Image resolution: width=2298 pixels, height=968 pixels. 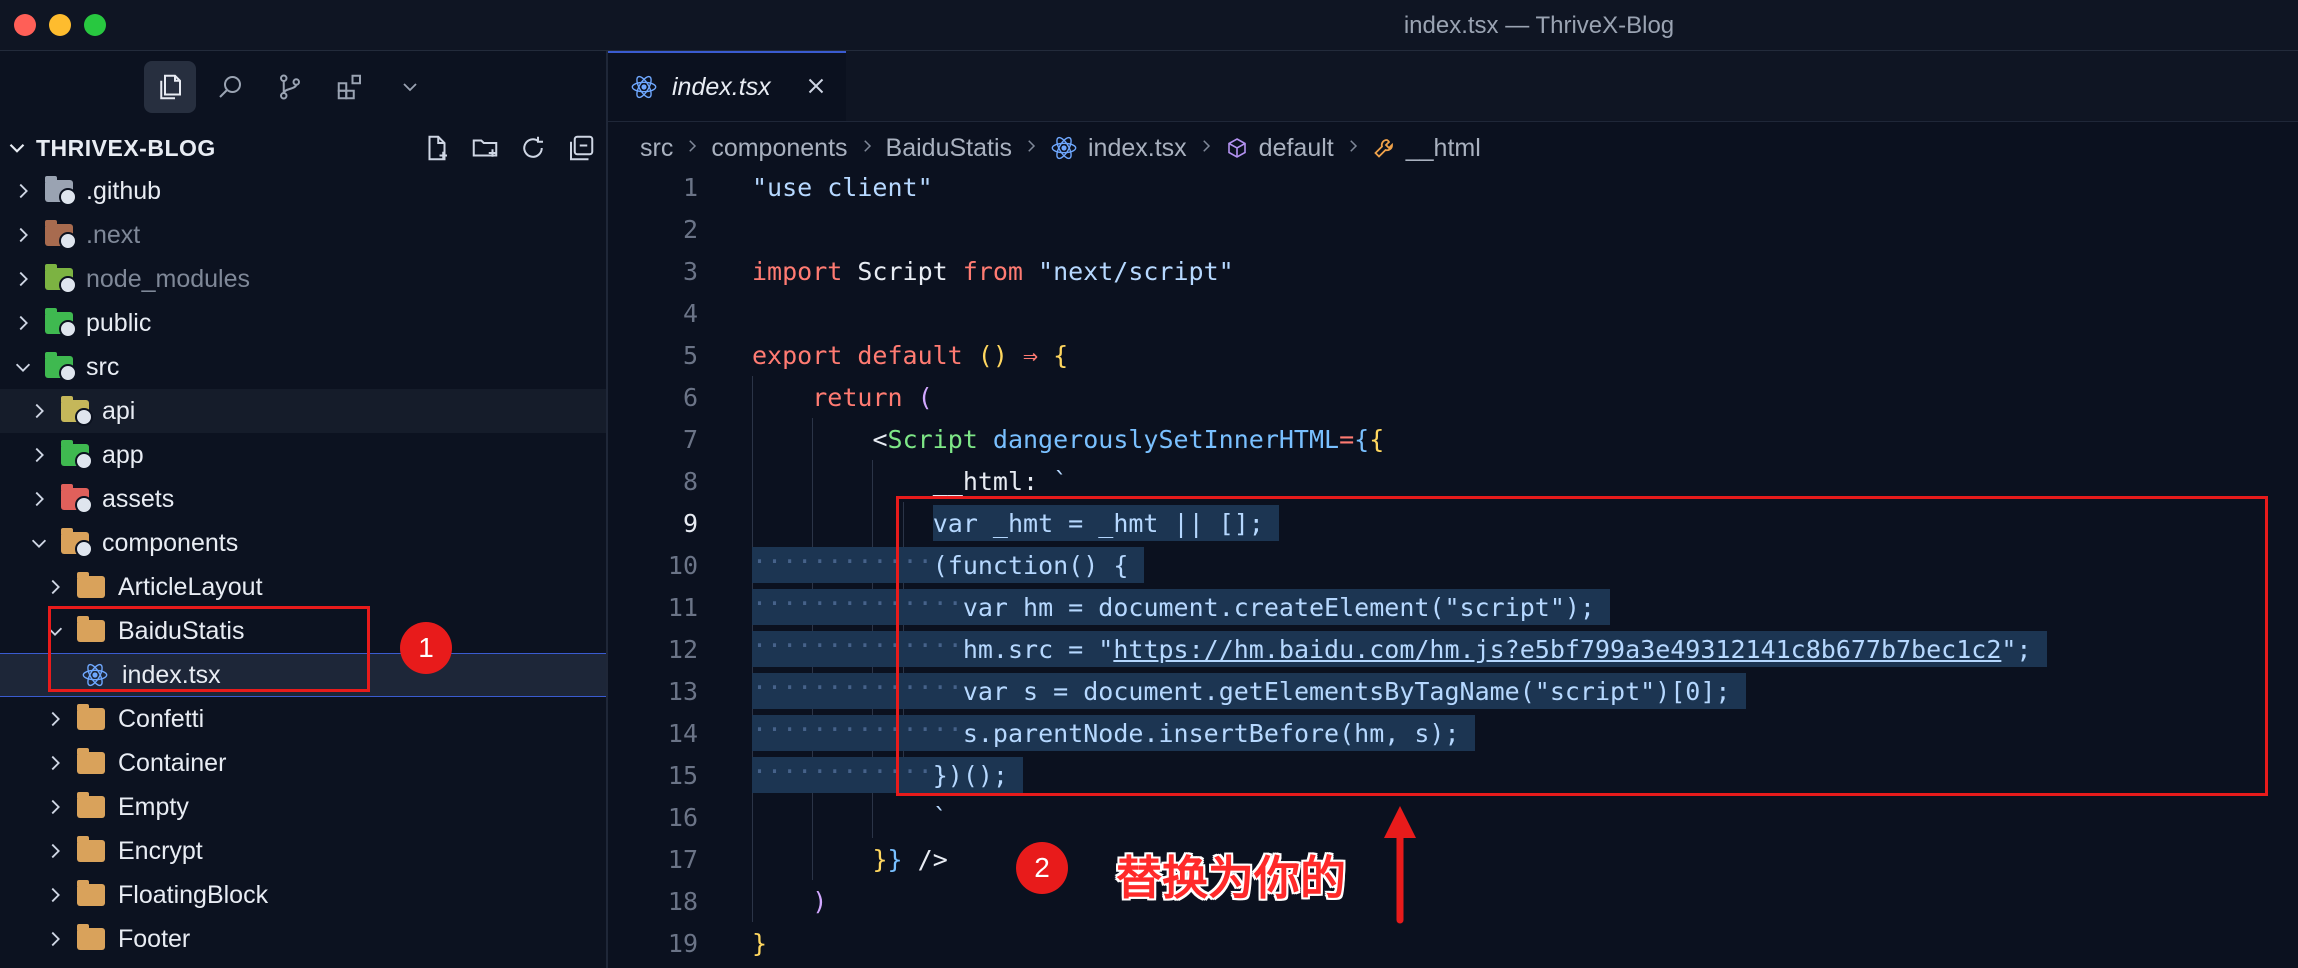 What do you see at coordinates (1137, 148) in the screenshot?
I see `breadcrumb-item: index.tsx` at bounding box center [1137, 148].